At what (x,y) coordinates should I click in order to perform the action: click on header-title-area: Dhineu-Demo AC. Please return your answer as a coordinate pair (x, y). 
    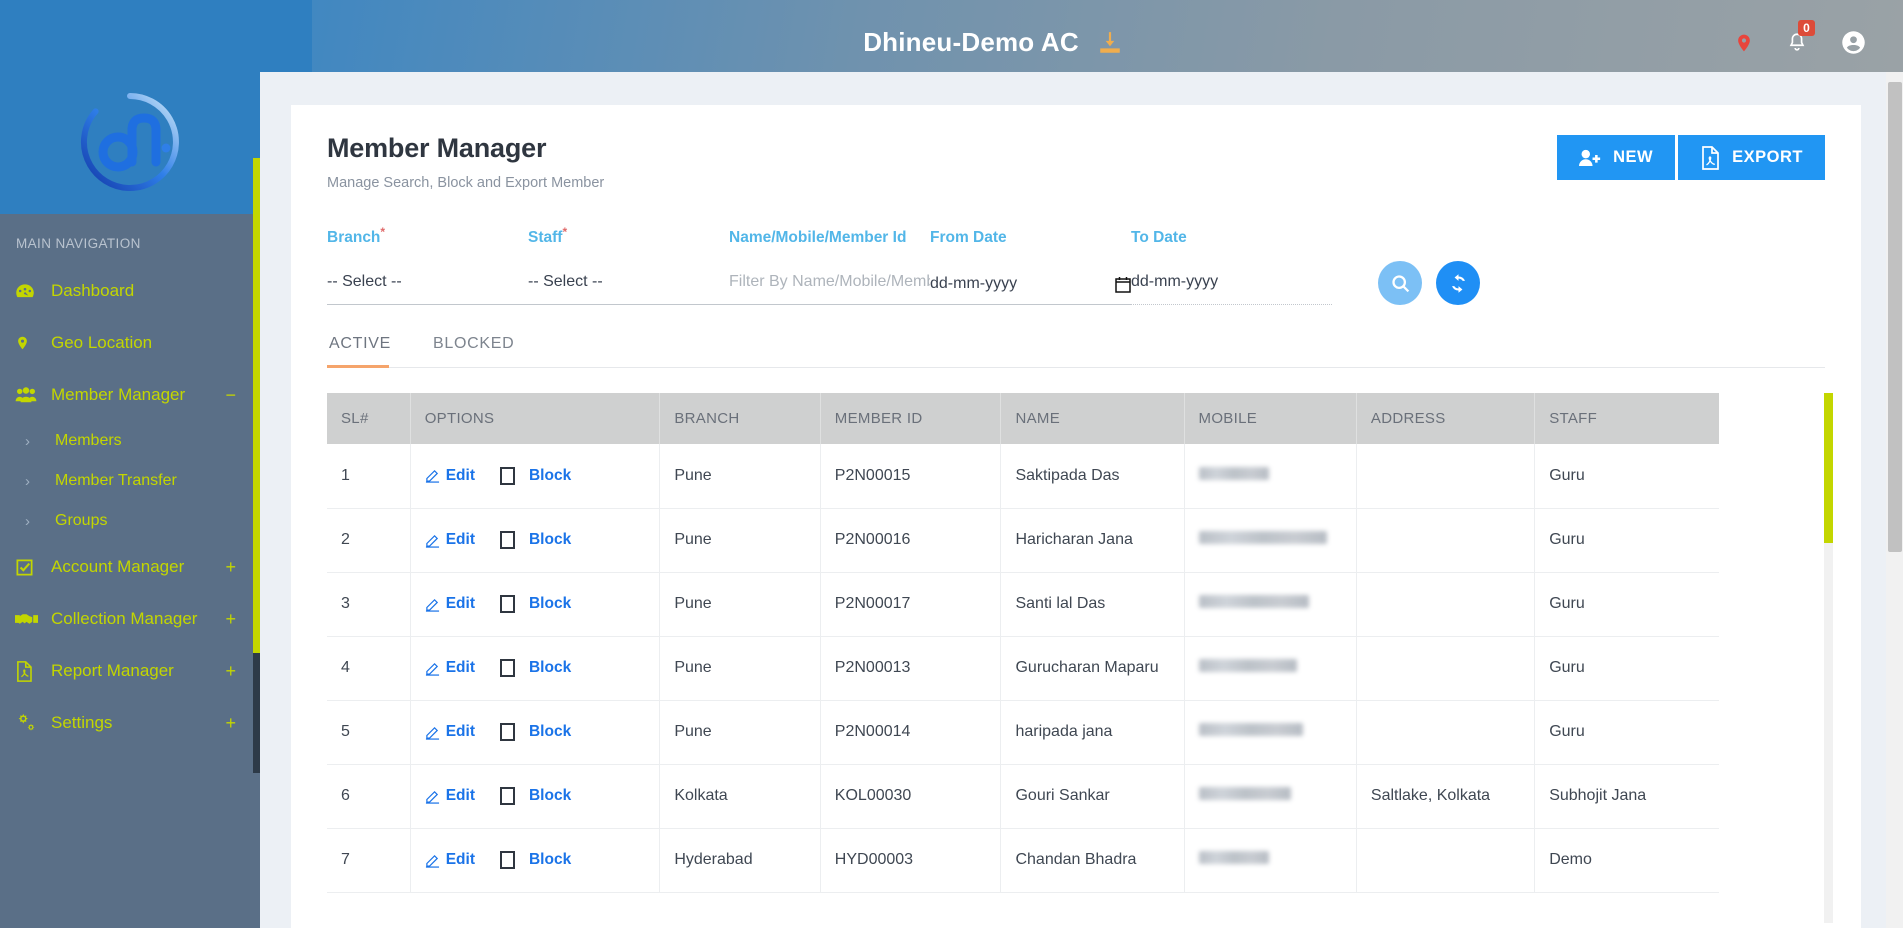
    Looking at the image, I should click on (993, 42).